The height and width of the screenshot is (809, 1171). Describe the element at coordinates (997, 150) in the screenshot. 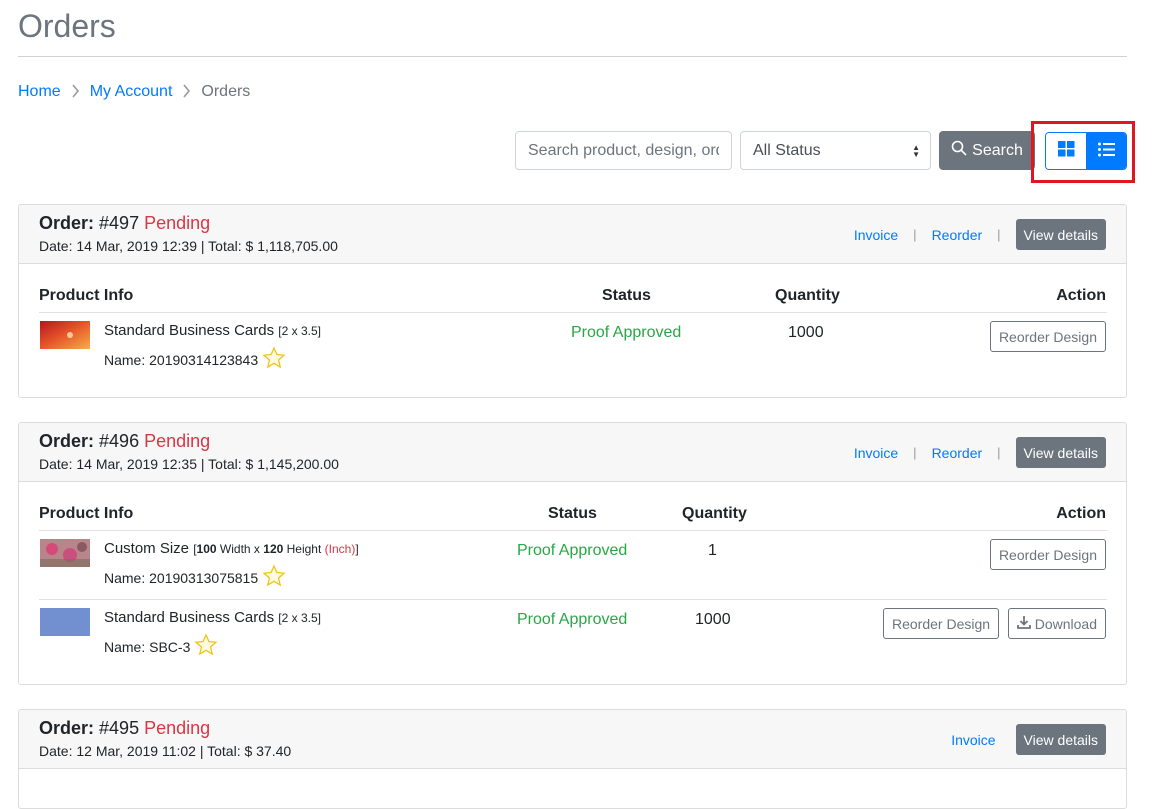

I see `search-button-label: Search` at that location.